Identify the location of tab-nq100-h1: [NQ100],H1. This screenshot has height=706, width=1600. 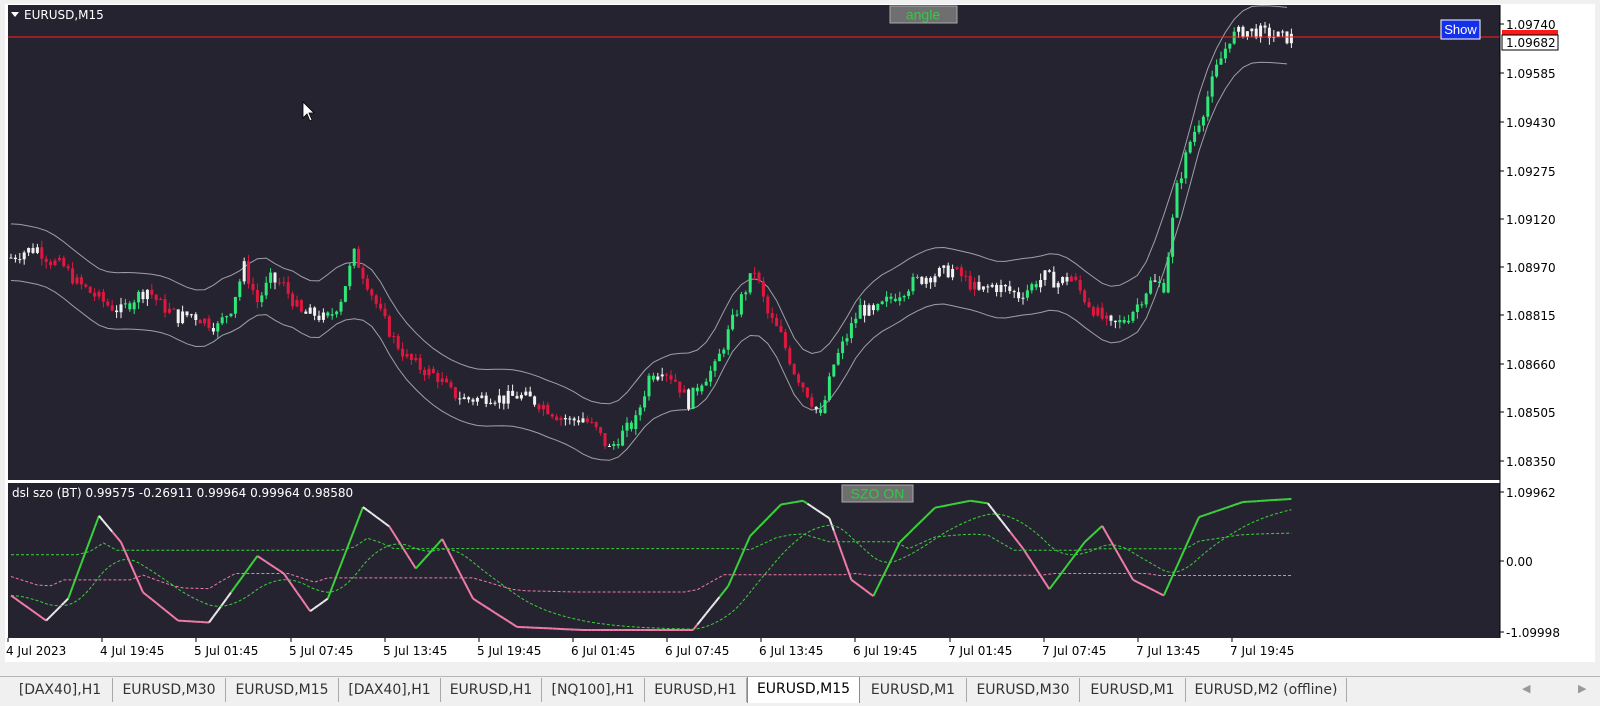
(593, 690).